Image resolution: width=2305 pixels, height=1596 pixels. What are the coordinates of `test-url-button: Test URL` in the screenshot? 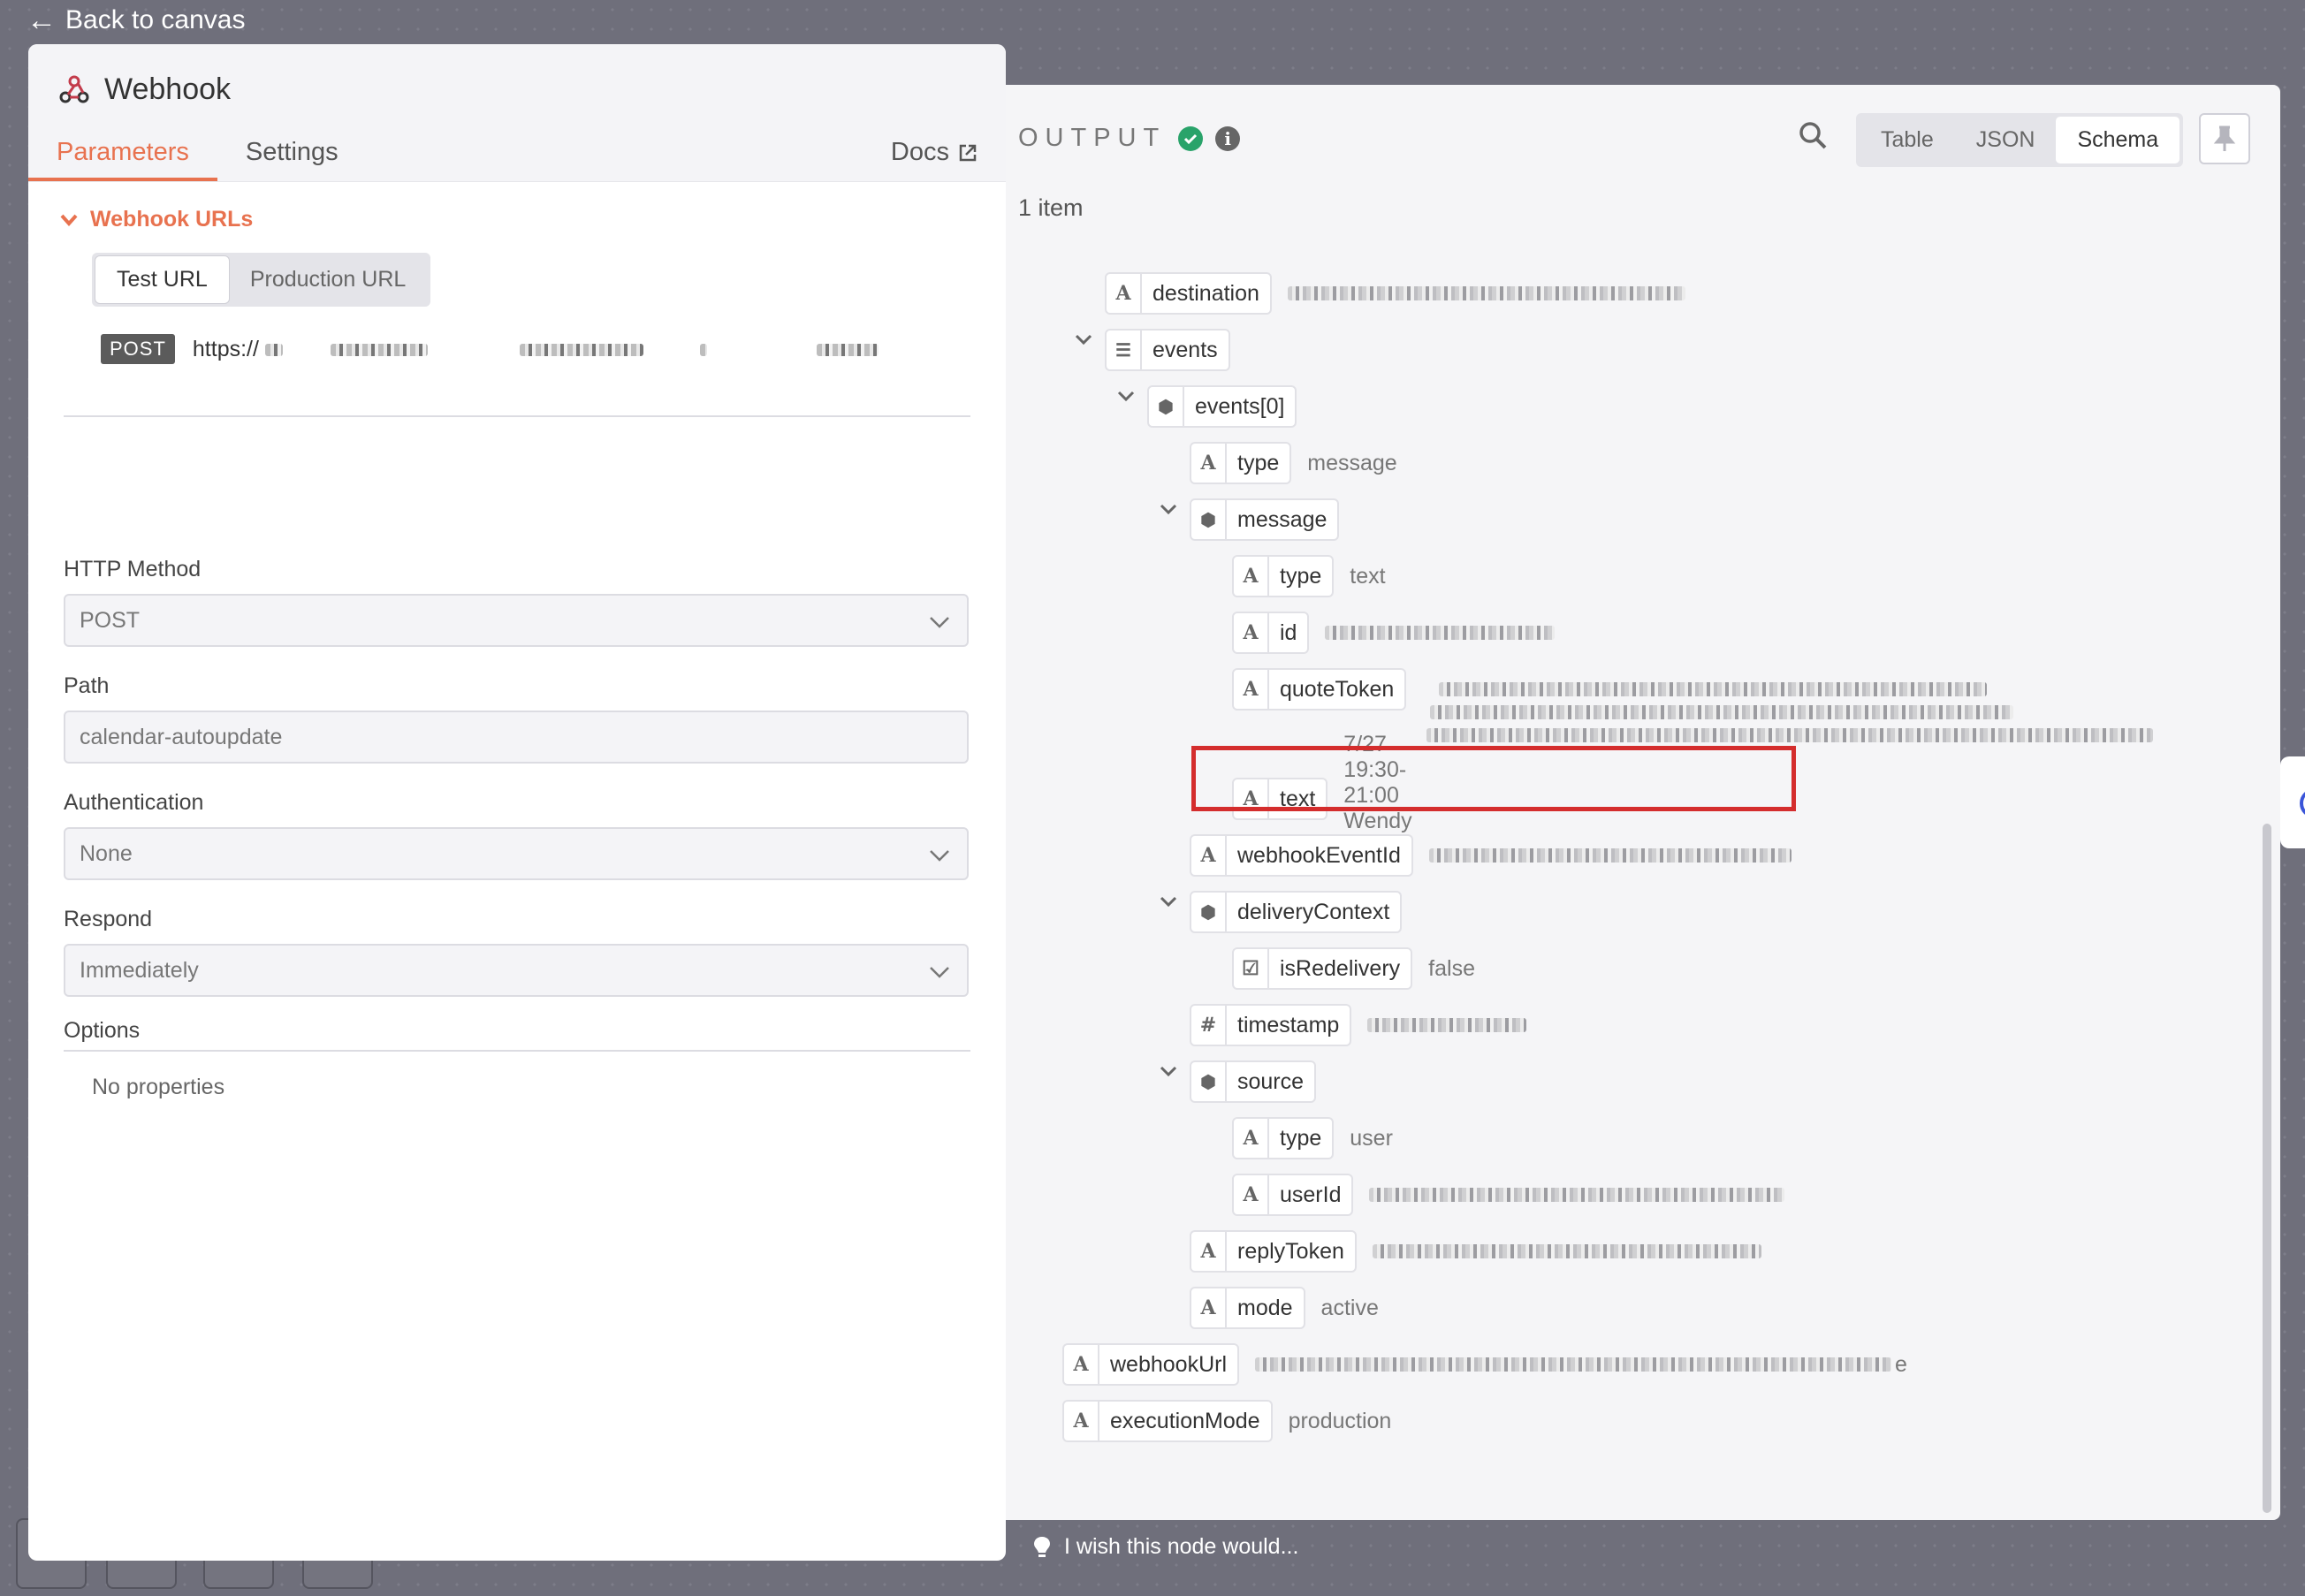 It's located at (162, 279).